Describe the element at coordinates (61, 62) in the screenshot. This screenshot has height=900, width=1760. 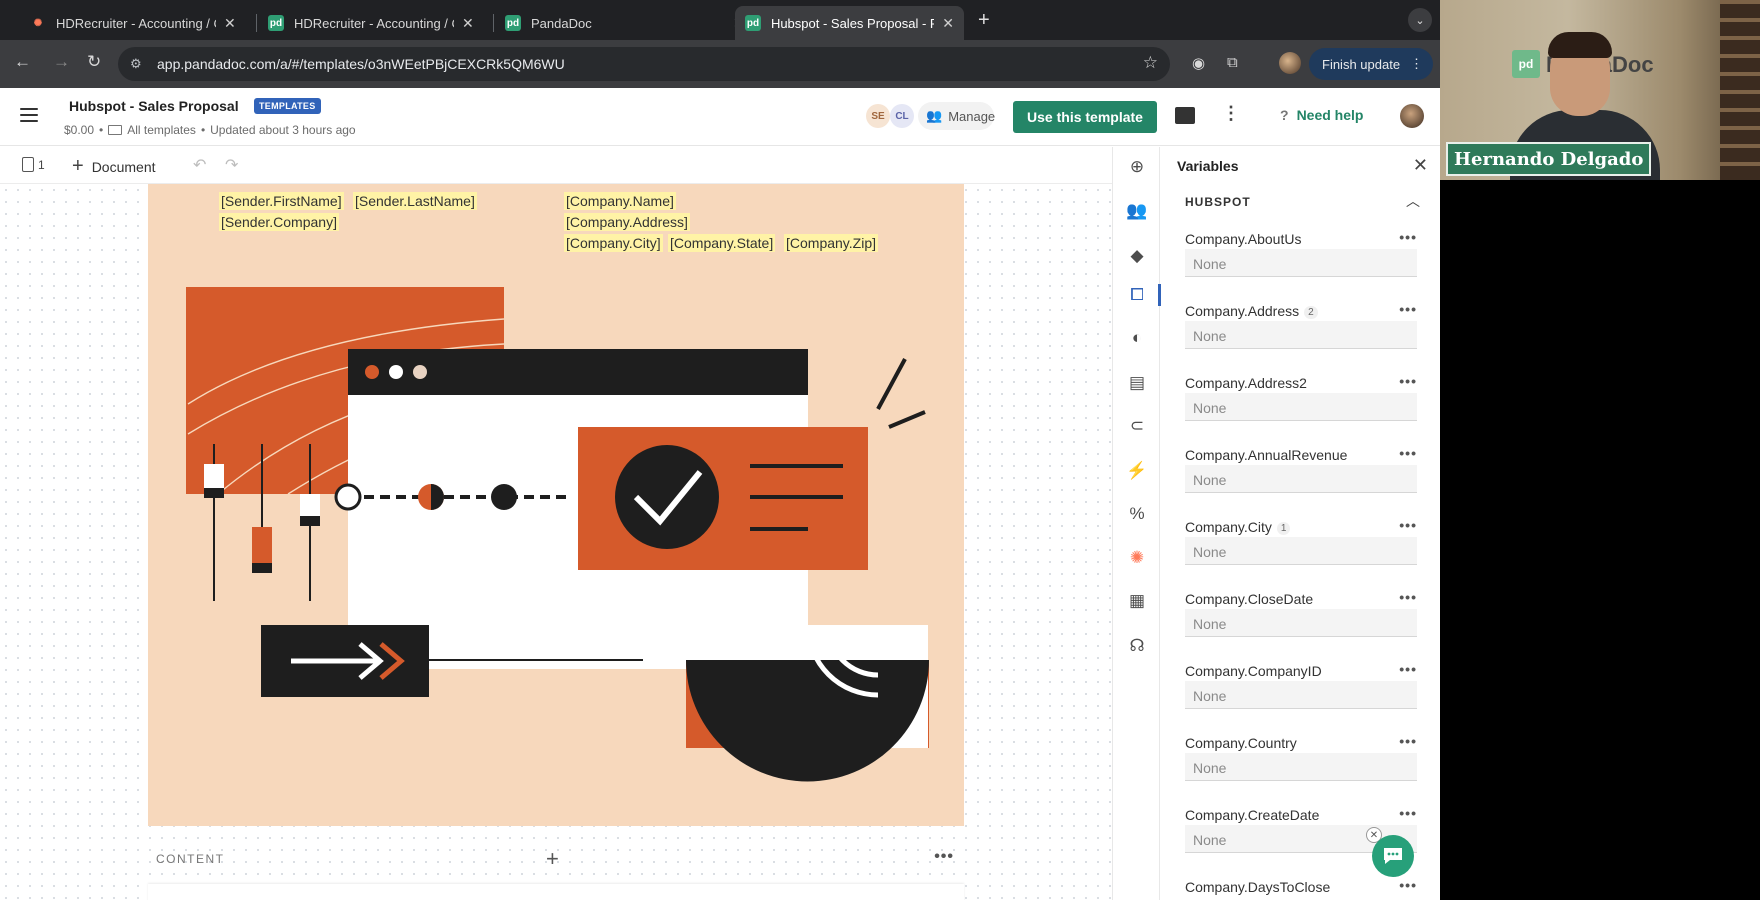
I see `forward-icon: →` at that location.